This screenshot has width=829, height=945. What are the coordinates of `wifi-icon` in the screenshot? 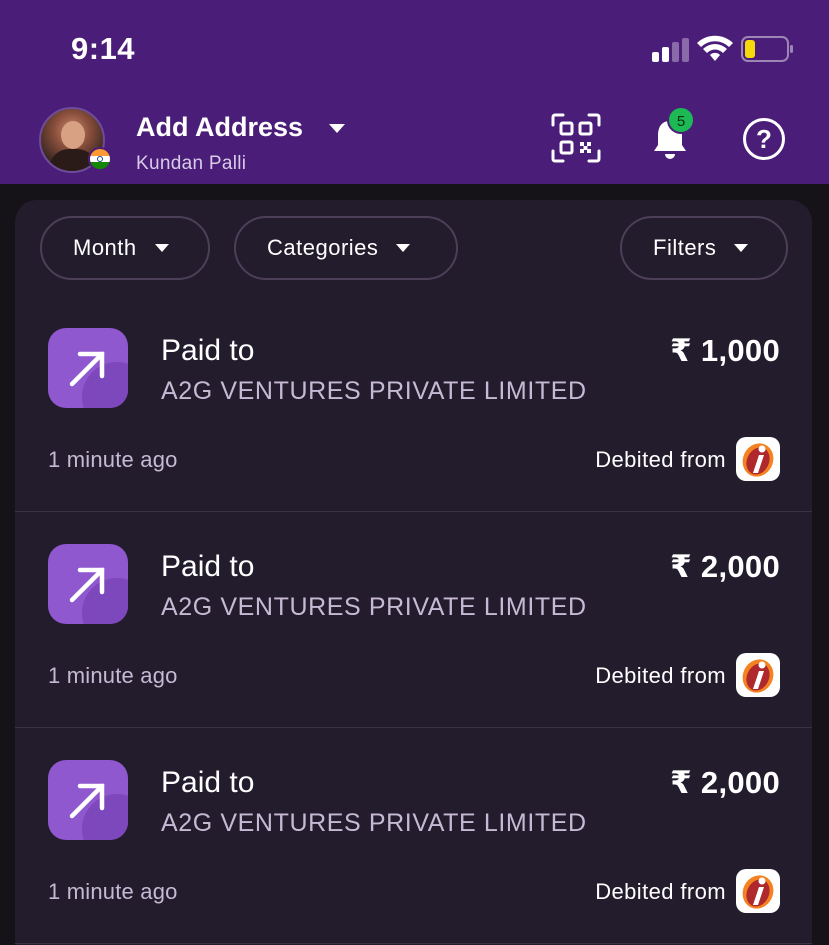 It's located at (715, 48).